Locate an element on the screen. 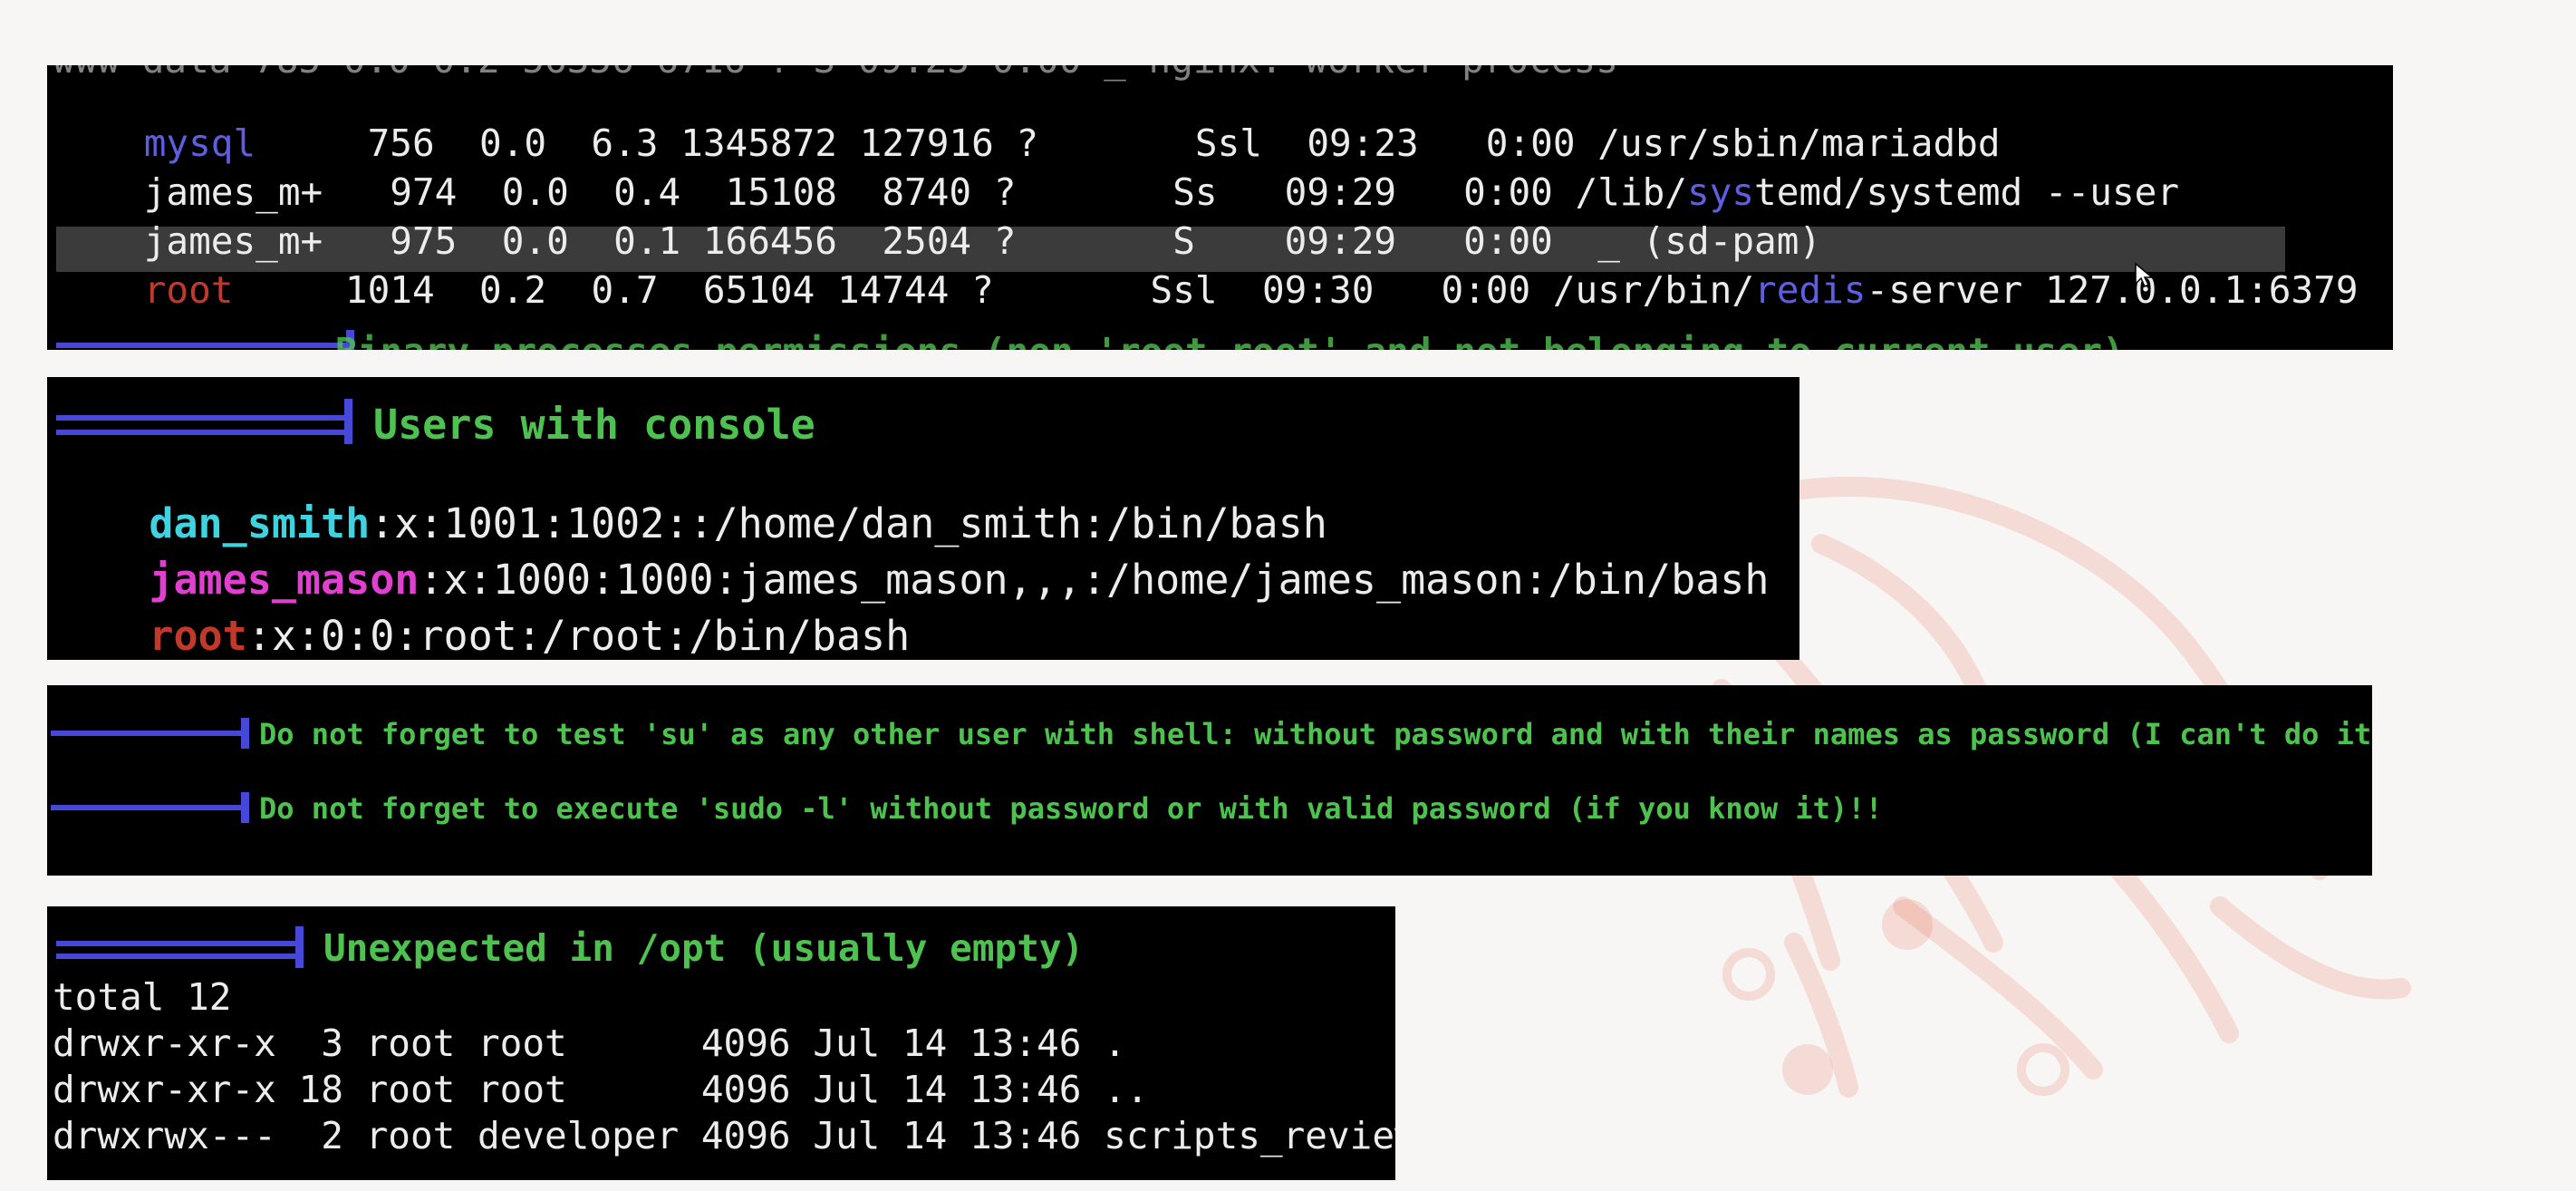 The height and width of the screenshot is (1191, 2576). mouse-cursor-icon is located at coordinates (2144, 275).